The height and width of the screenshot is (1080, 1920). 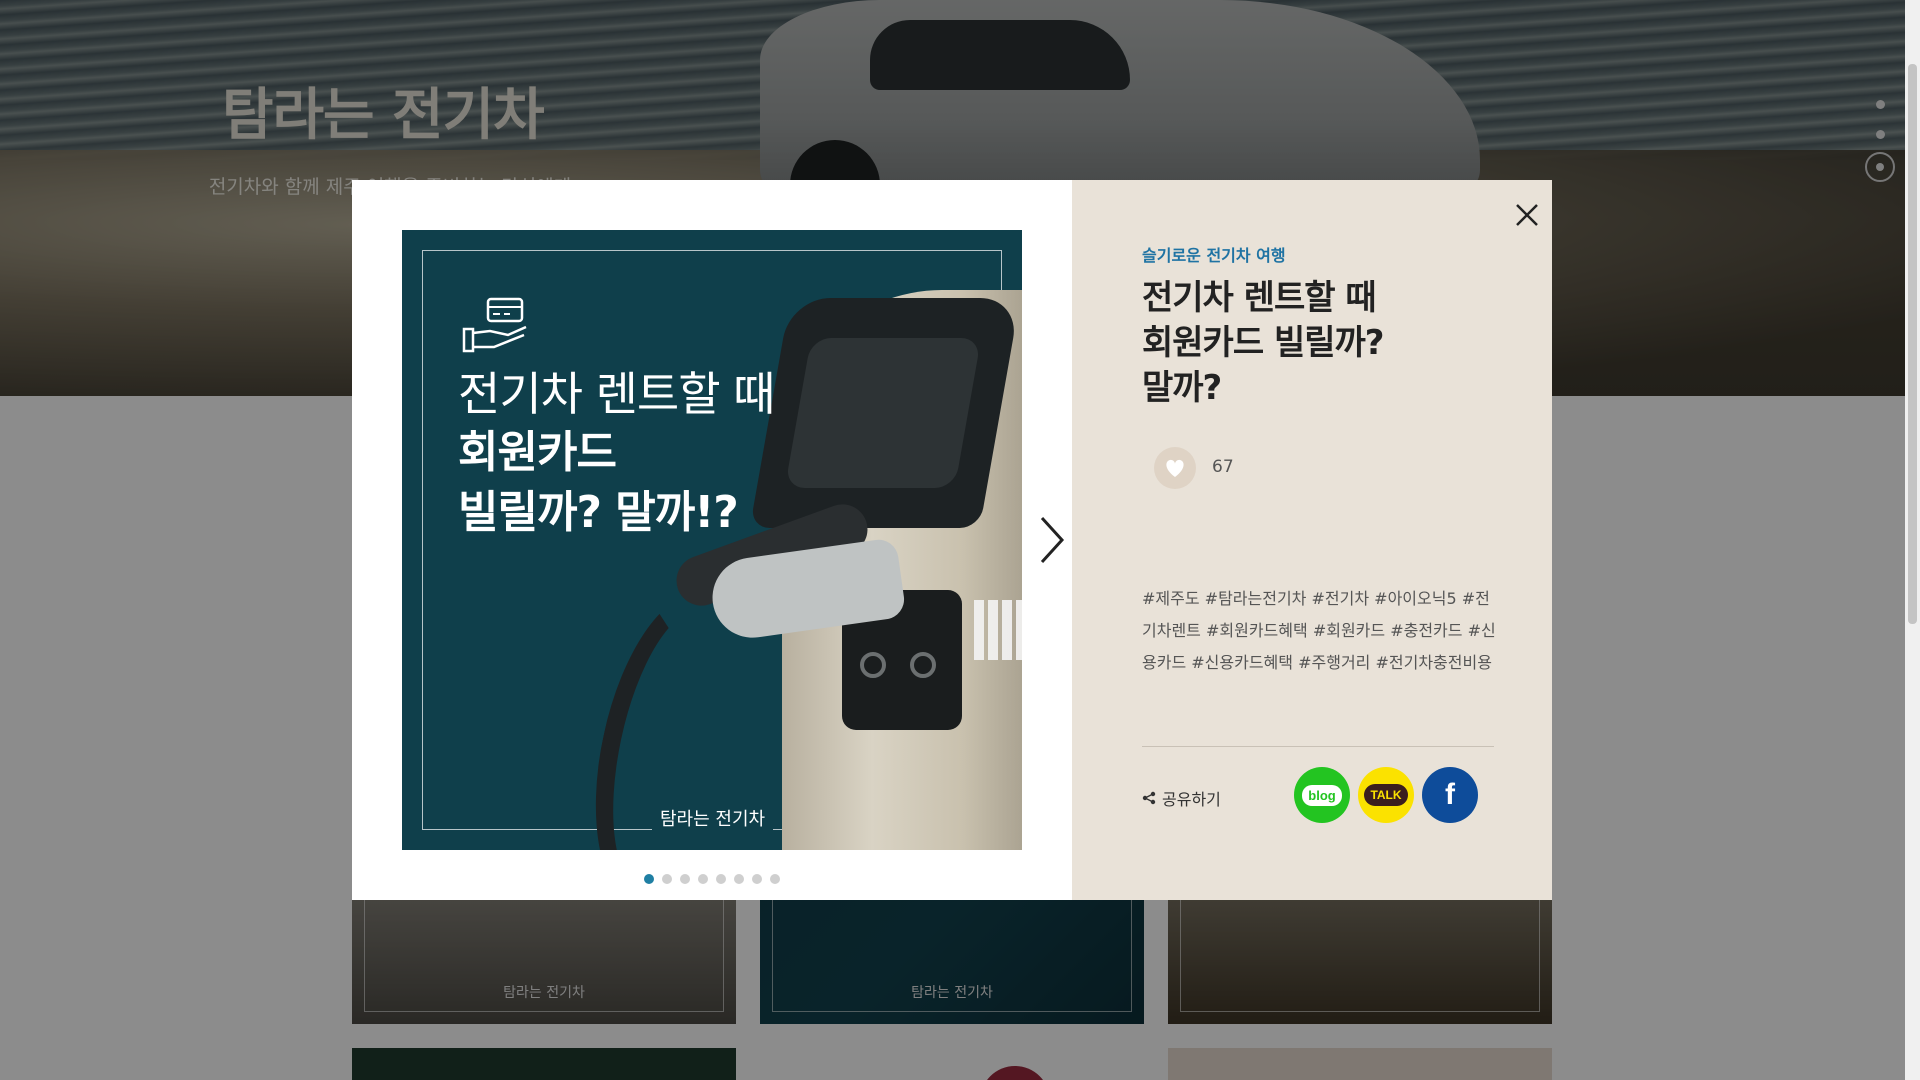 I want to click on chevron-right-icon, so click(x=1050, y=540).